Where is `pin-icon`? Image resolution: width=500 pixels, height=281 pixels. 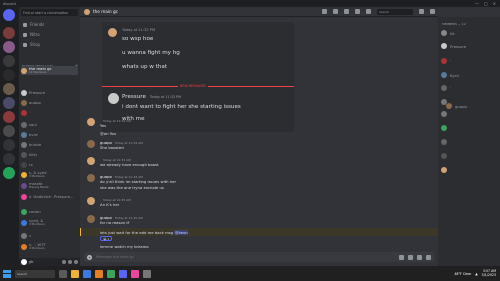
pin-icon is located at coordinates (346, 11).